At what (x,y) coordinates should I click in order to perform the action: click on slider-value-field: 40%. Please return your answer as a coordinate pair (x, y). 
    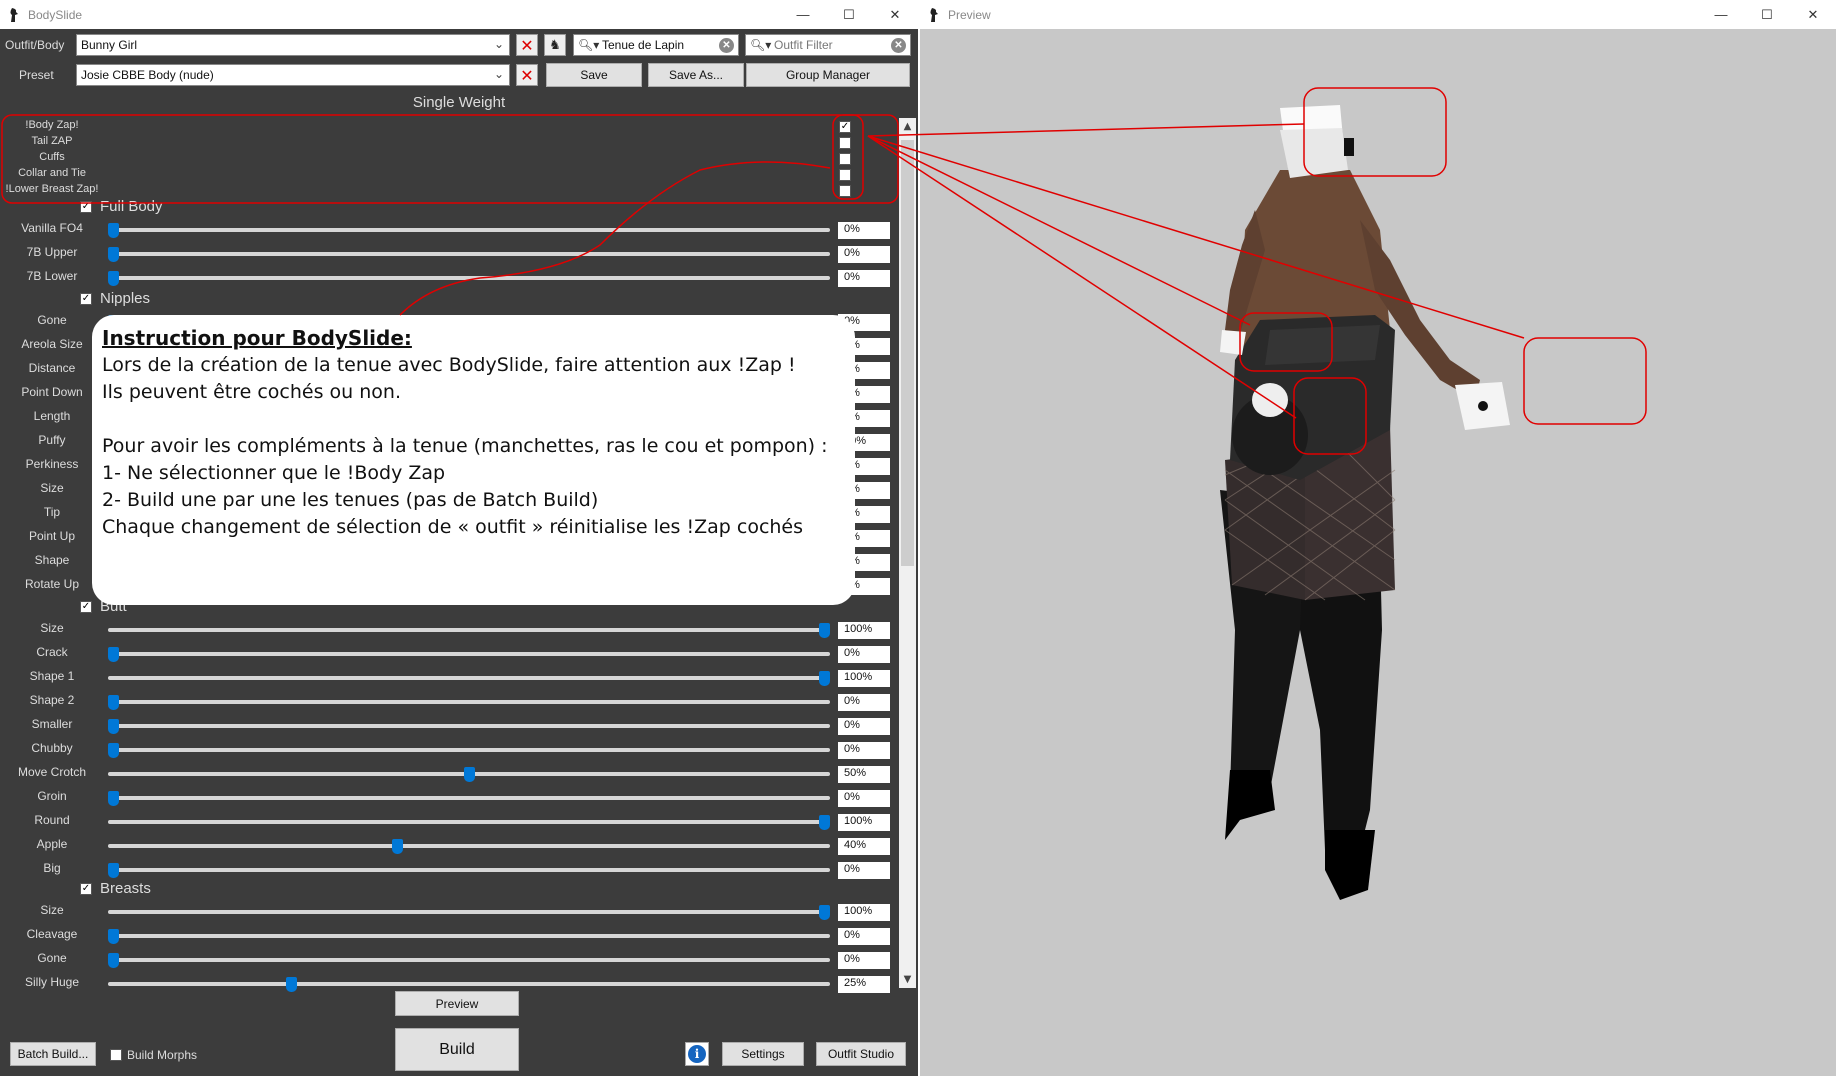
    Looking at the image, I should click on (864, 846).